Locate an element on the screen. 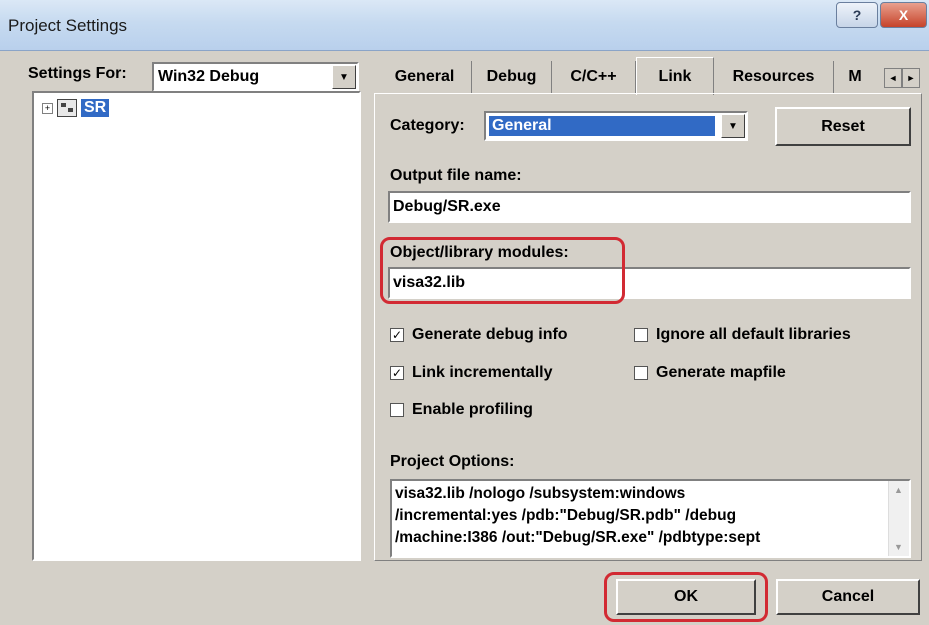 The height and width of the screenshot is (625, 929). enable-profiling-checkbox: Enable profiling is located at coordinates (461, 410).